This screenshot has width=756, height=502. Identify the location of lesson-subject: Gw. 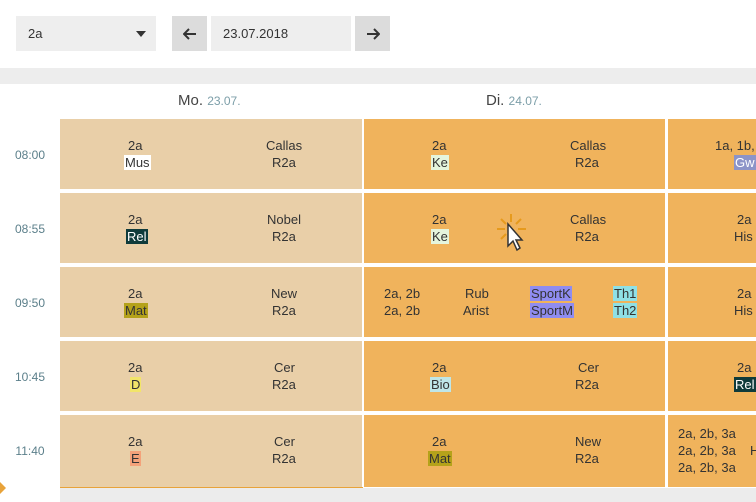
(745, 162).